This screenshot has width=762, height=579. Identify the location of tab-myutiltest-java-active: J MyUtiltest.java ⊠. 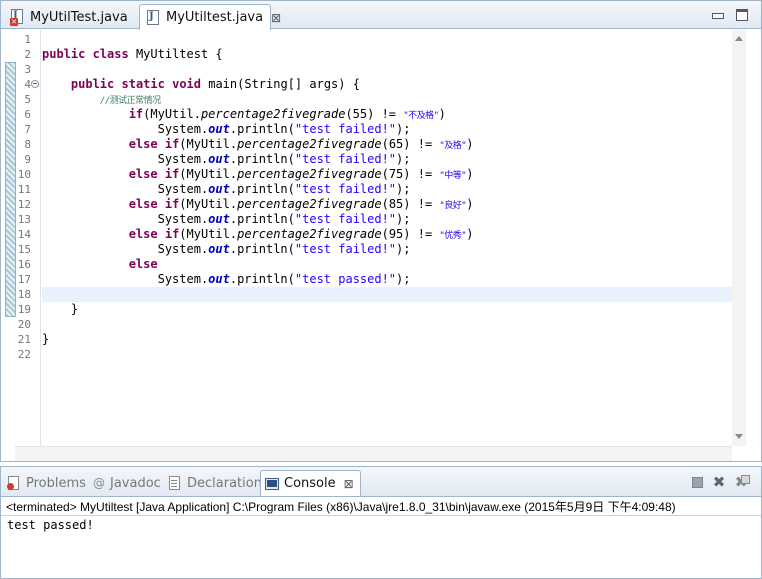
(210, 17).